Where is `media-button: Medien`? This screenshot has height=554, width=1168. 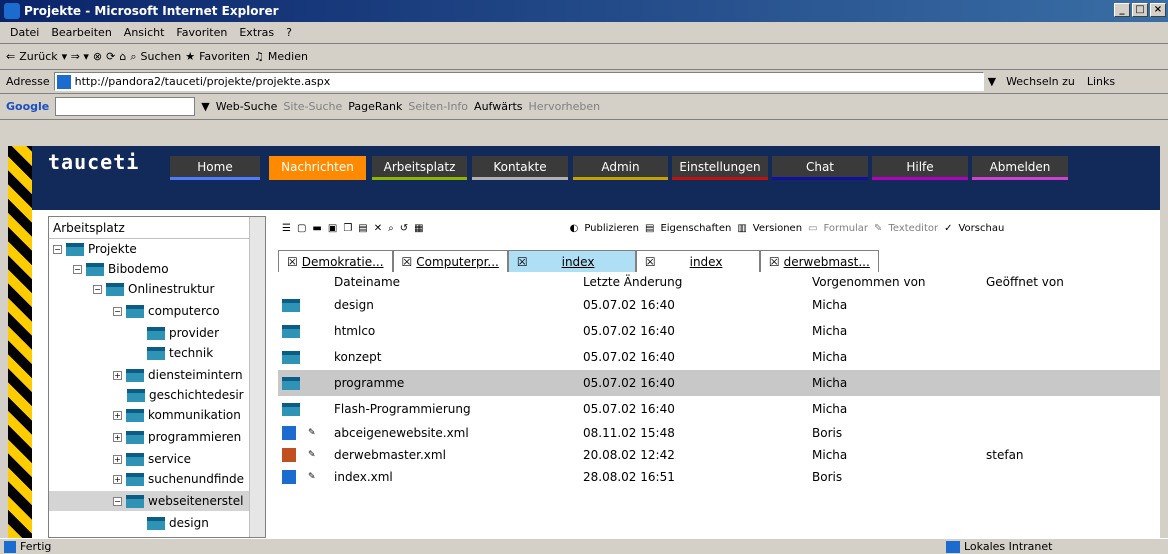 media-button: Medien is located at coordinates (288, 56).